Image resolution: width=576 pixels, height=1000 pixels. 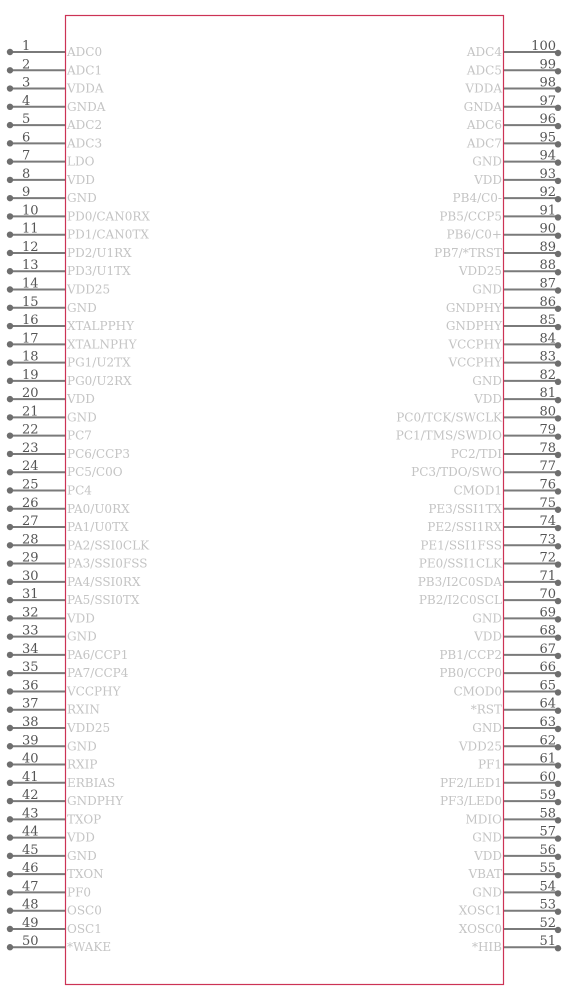 What do you see at coordinates (547, 156) in the screenshot?
I see `pin-number: 94` at bounding box center [547, 156].